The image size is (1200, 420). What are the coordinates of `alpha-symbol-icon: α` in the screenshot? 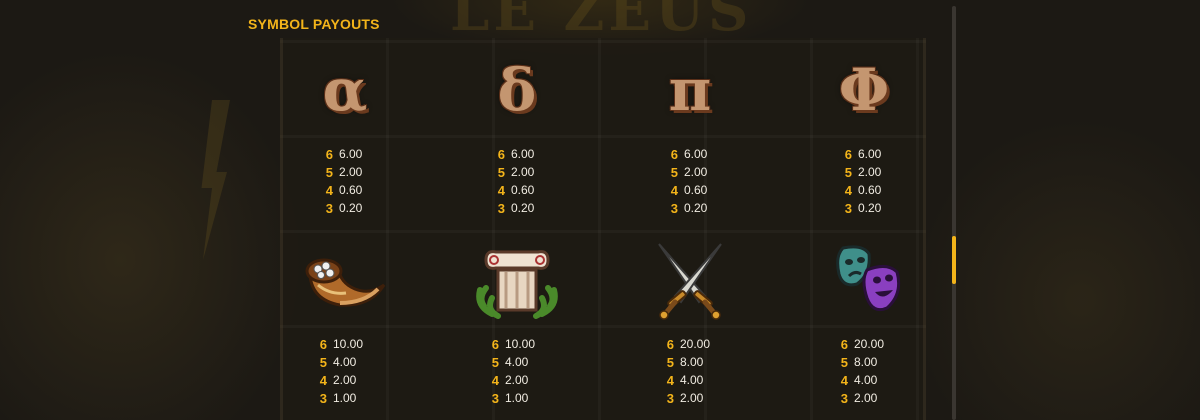 It's located at (345, 90).